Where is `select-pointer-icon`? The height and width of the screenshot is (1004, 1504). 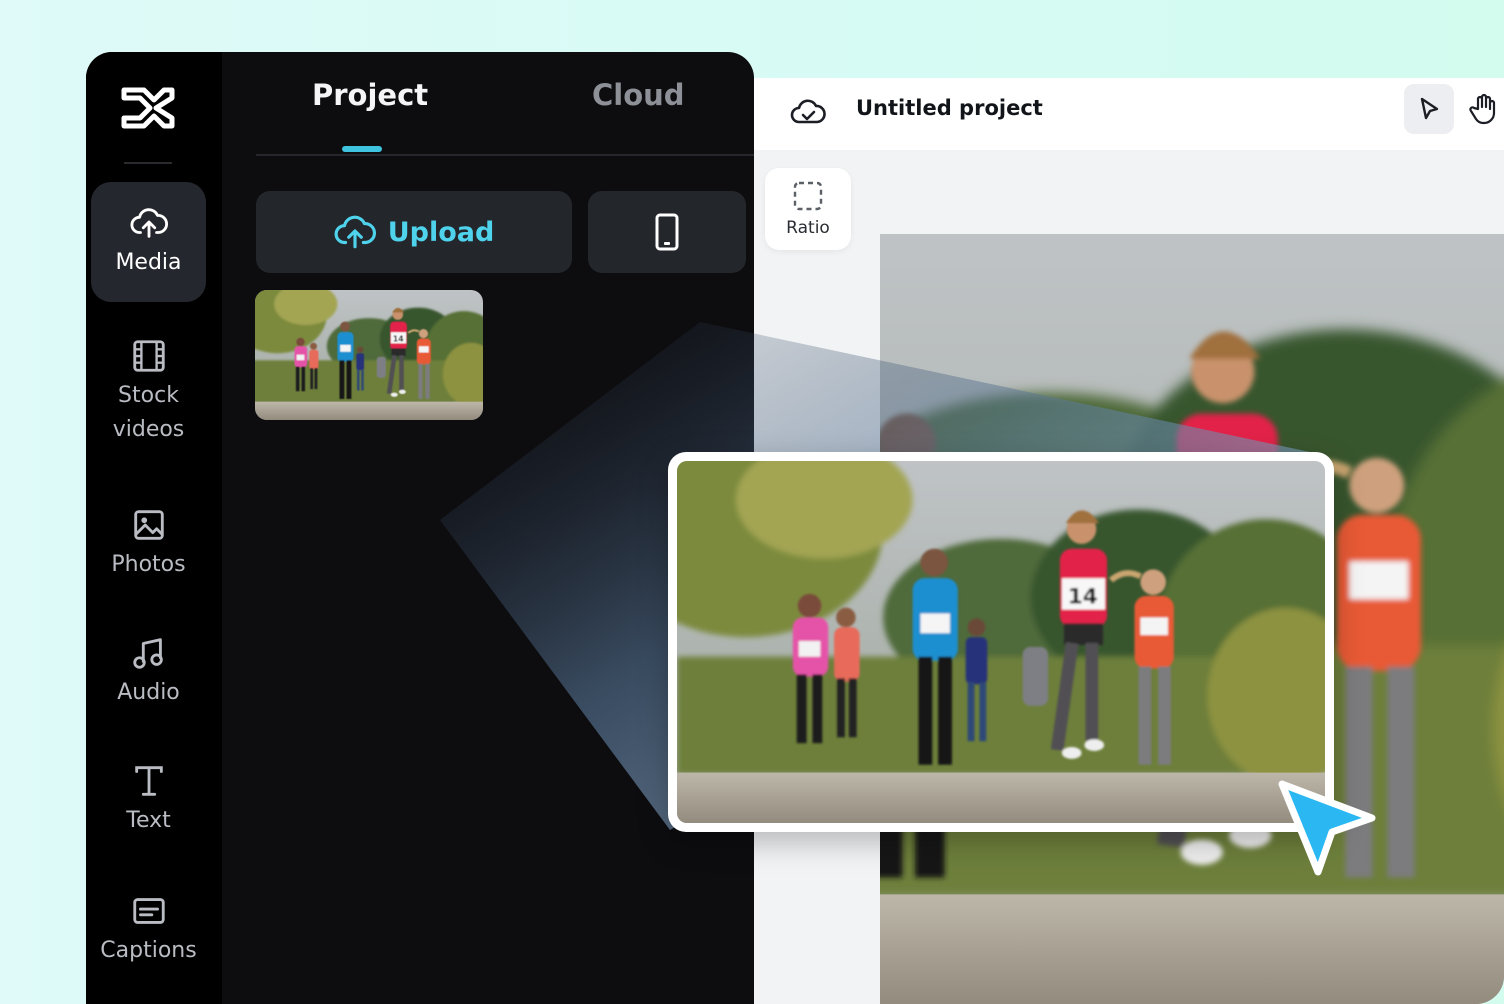
select-pointer-icon is located at coordinates (1429, 108).